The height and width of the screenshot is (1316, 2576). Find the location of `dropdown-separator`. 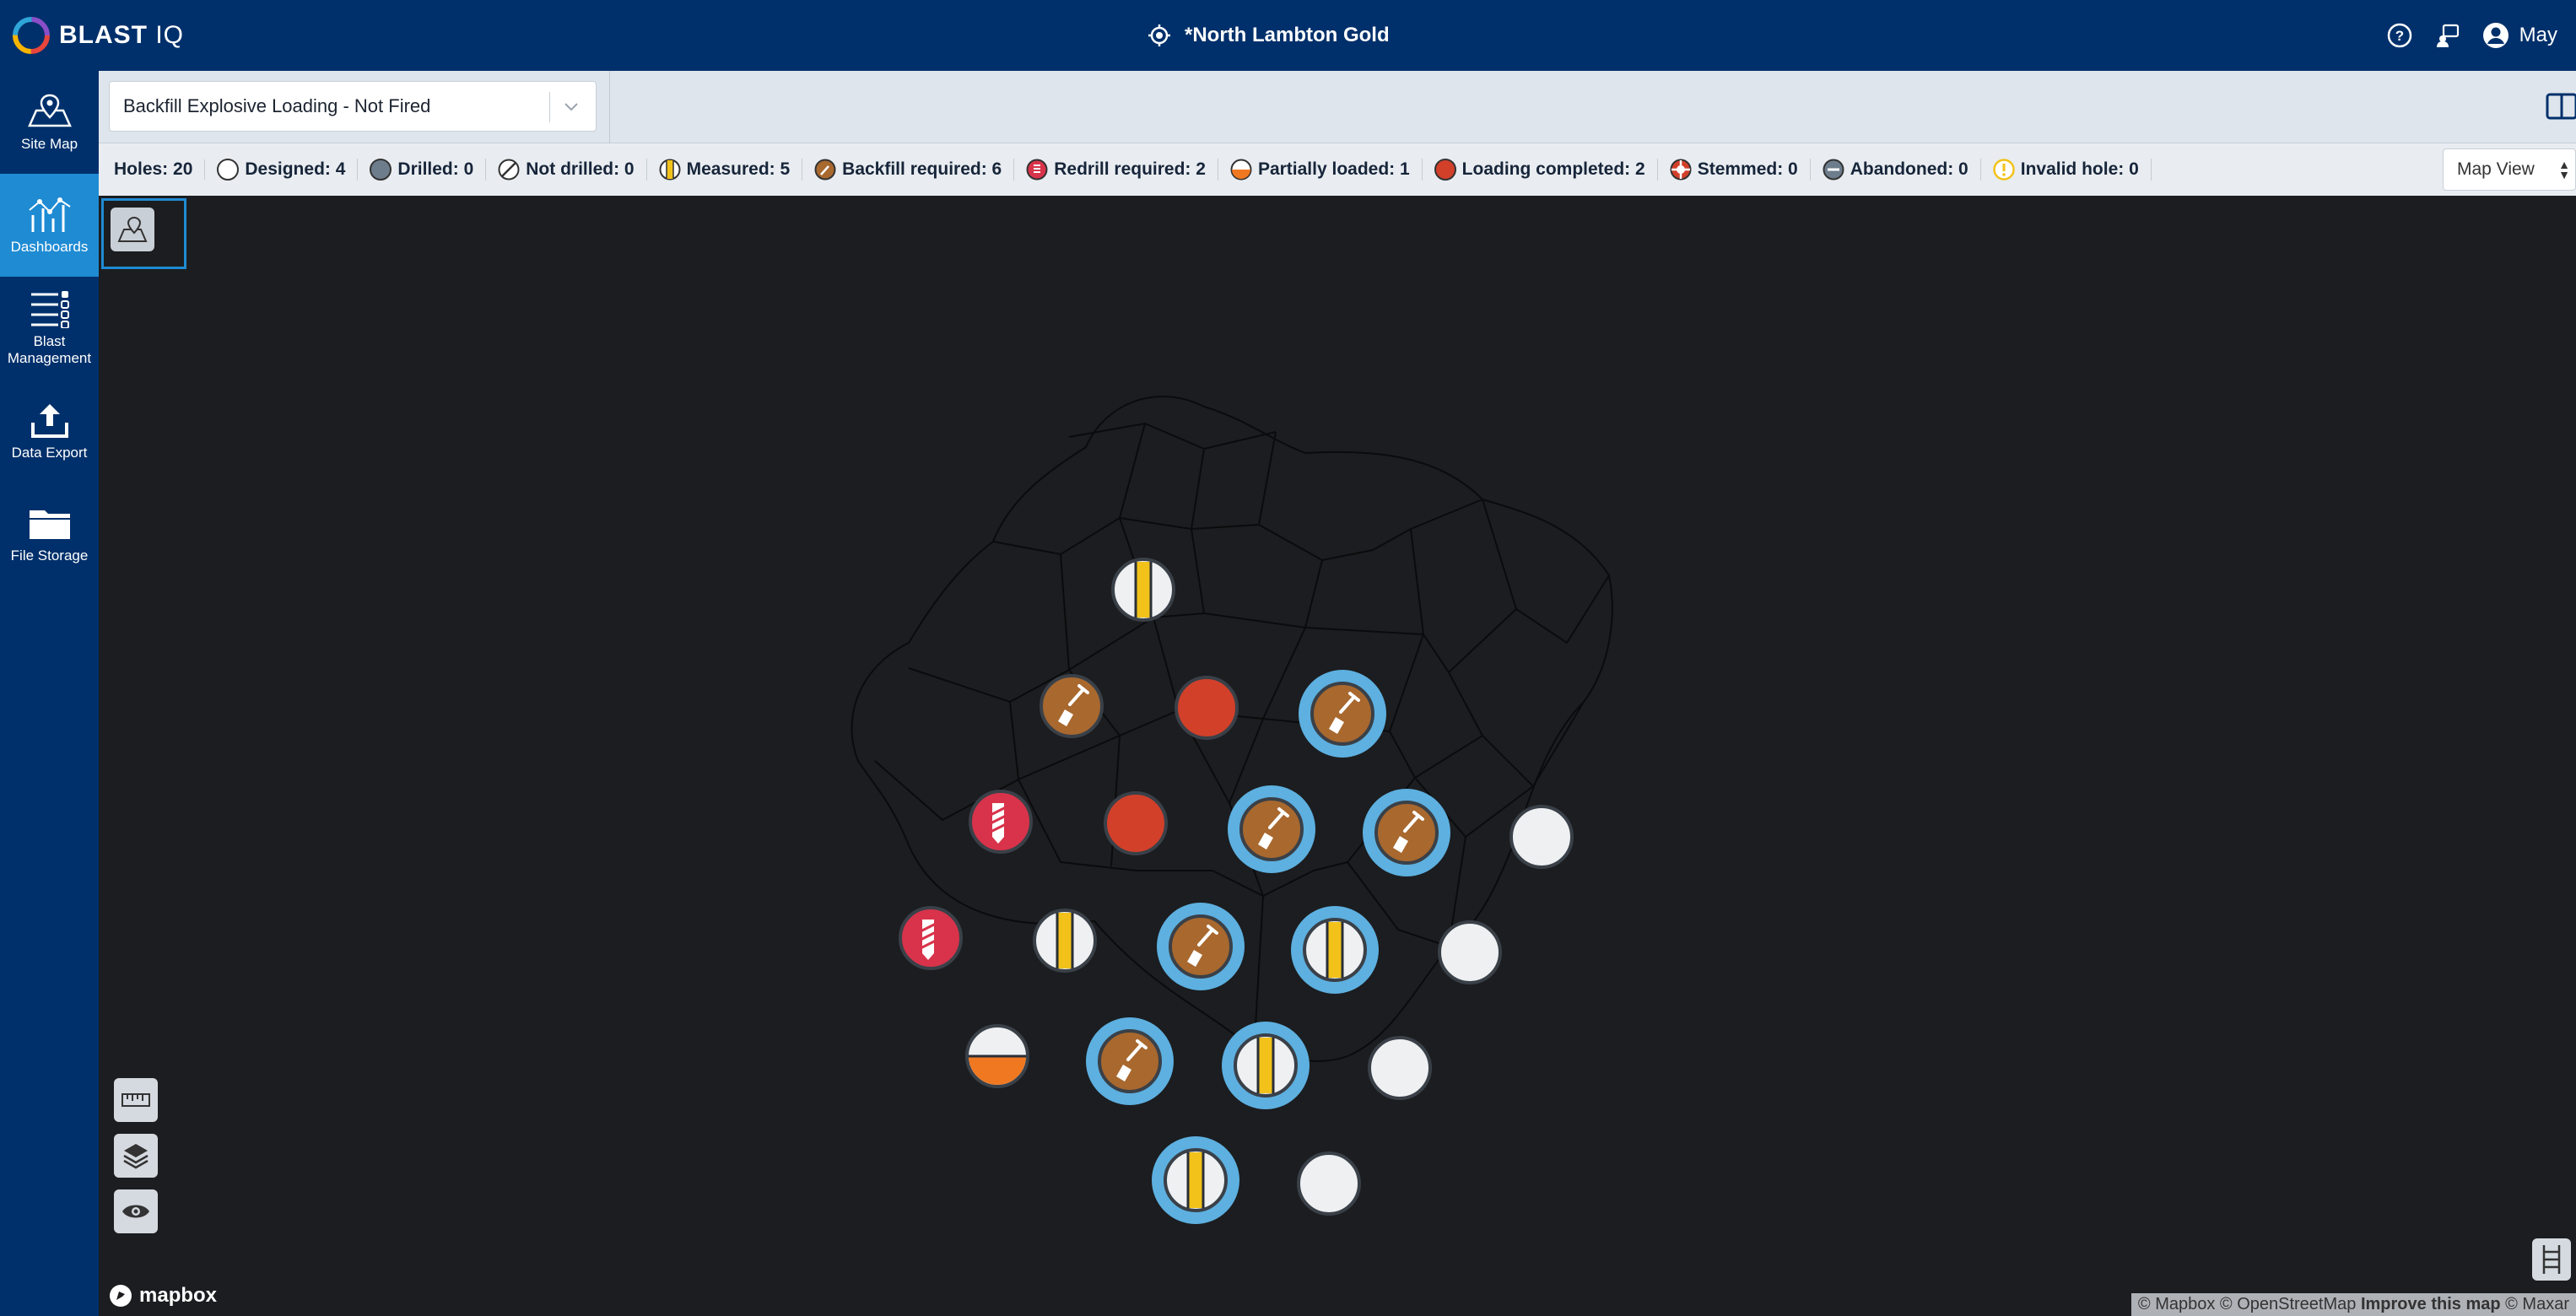

dropdown-separator is located at coordinates (549, 107).